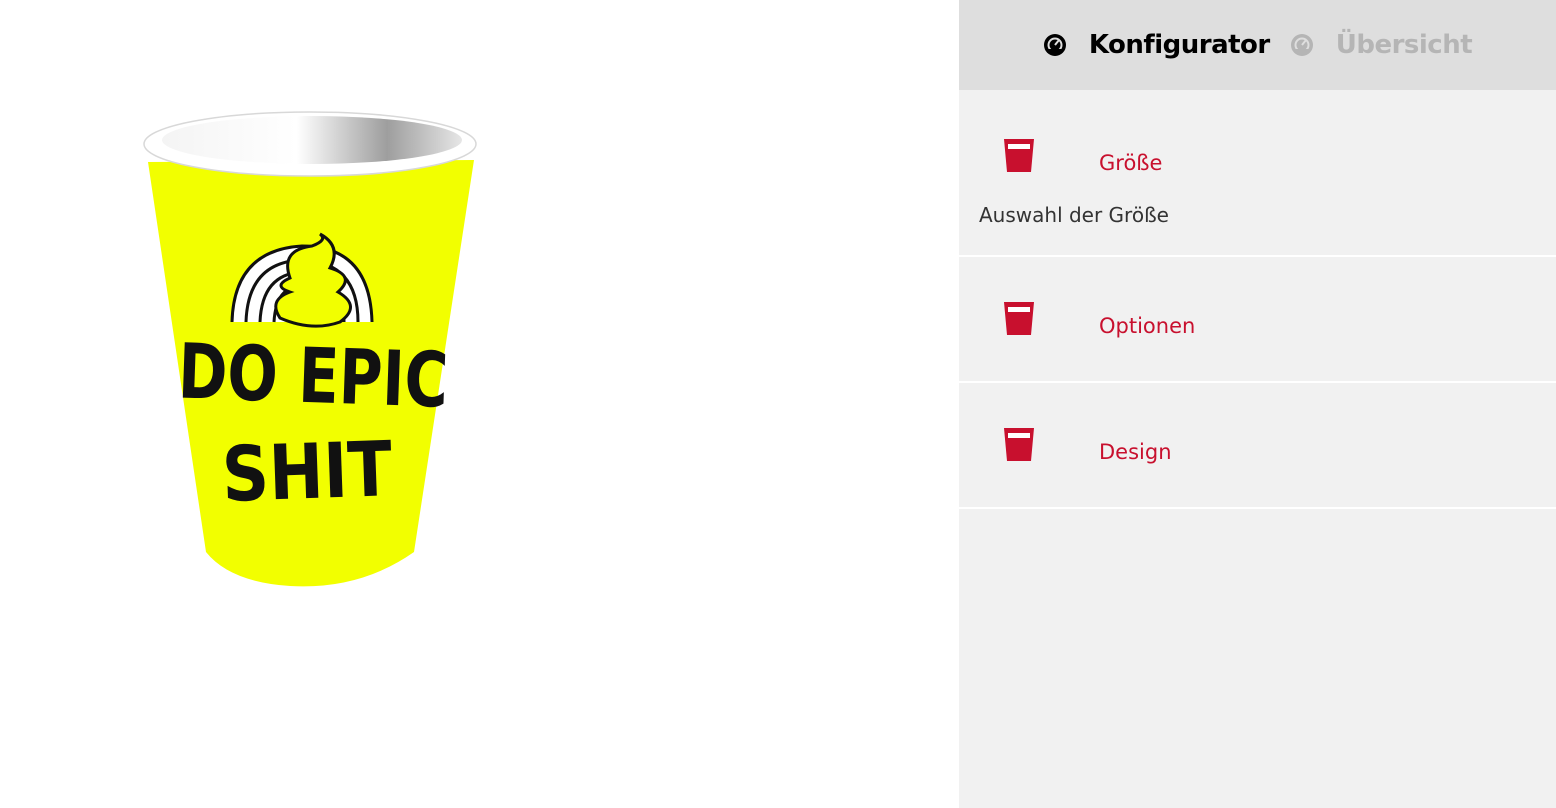 This screenshot has height=808, width=1556. I want to click on cup-text-line1: DO EPIC, so click(313, 375).